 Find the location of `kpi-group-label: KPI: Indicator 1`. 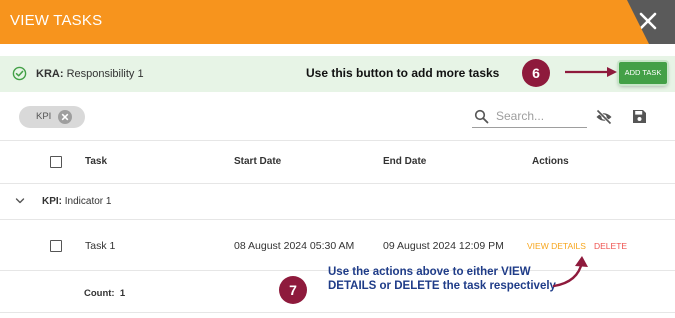

kpi-group-label: KPI: Indicator 1 is located at coordinates (76, 201).